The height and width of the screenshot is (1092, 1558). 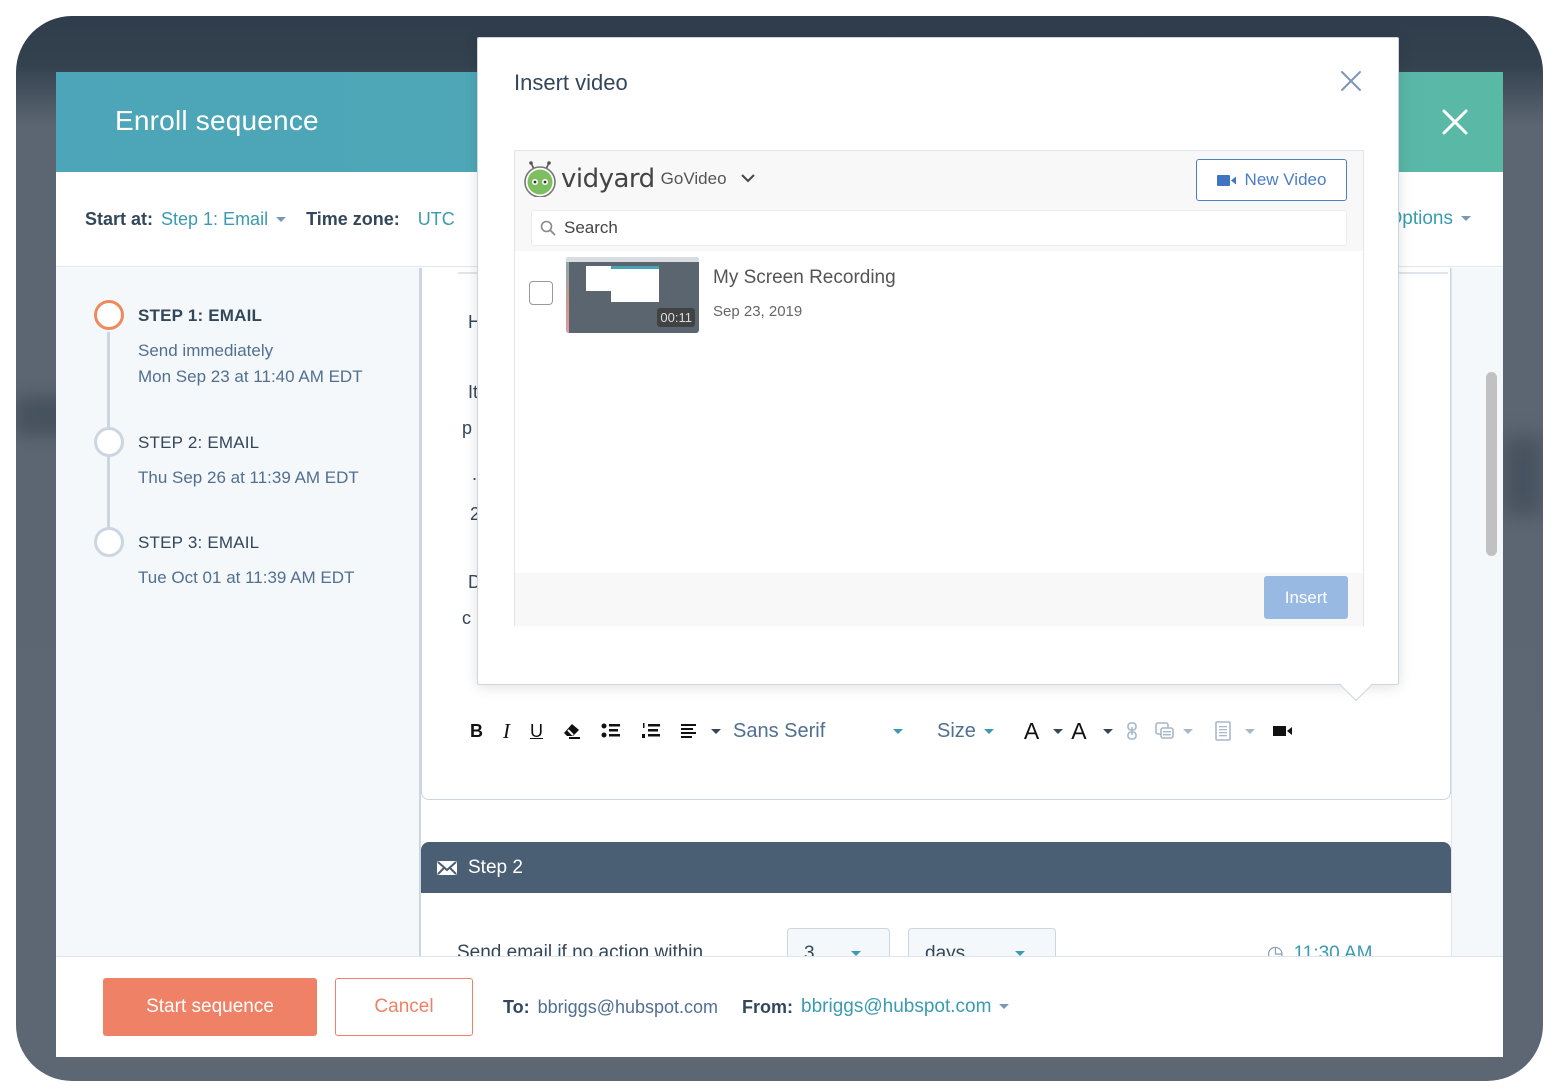 I want to click on cancel-button: Cancel, so click(x=404, y=1007).